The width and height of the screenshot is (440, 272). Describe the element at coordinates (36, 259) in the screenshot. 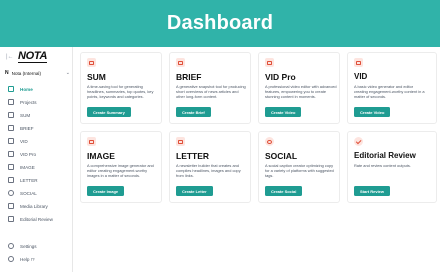

I see `sidebar-item-help: Help !?` at that location.